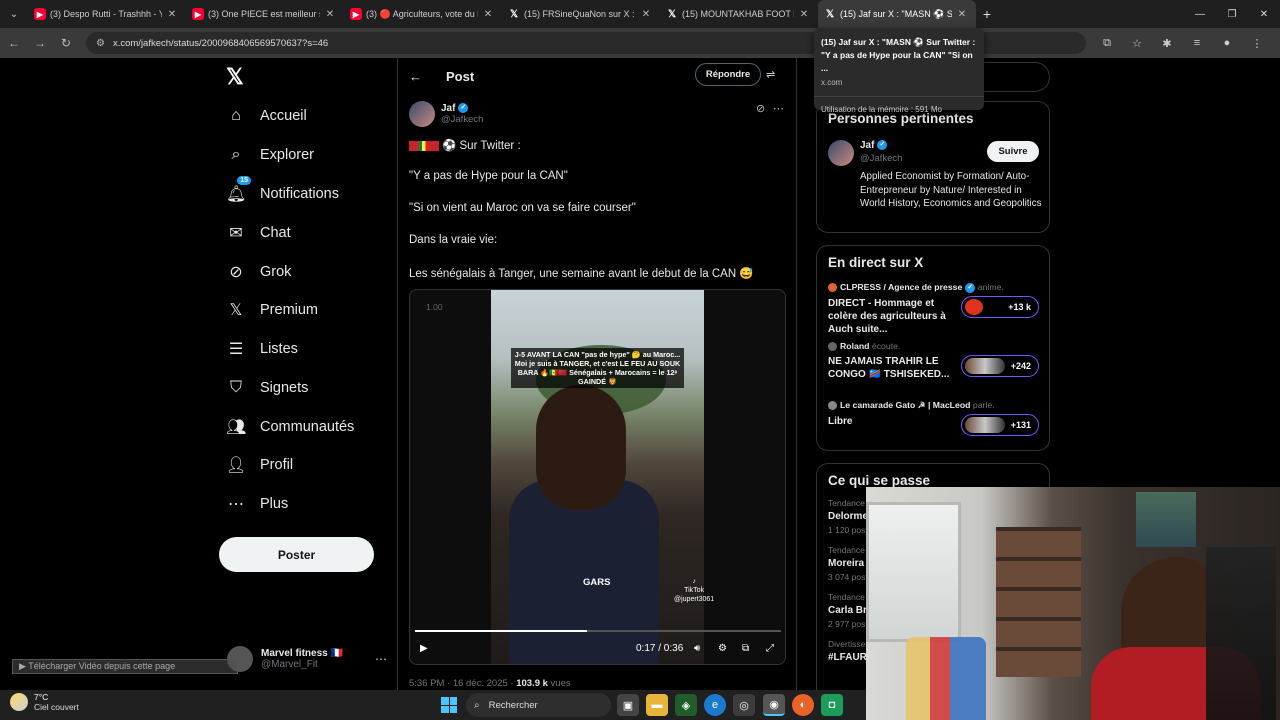  I want to click on user-name: Jaf, so click(867, 145).